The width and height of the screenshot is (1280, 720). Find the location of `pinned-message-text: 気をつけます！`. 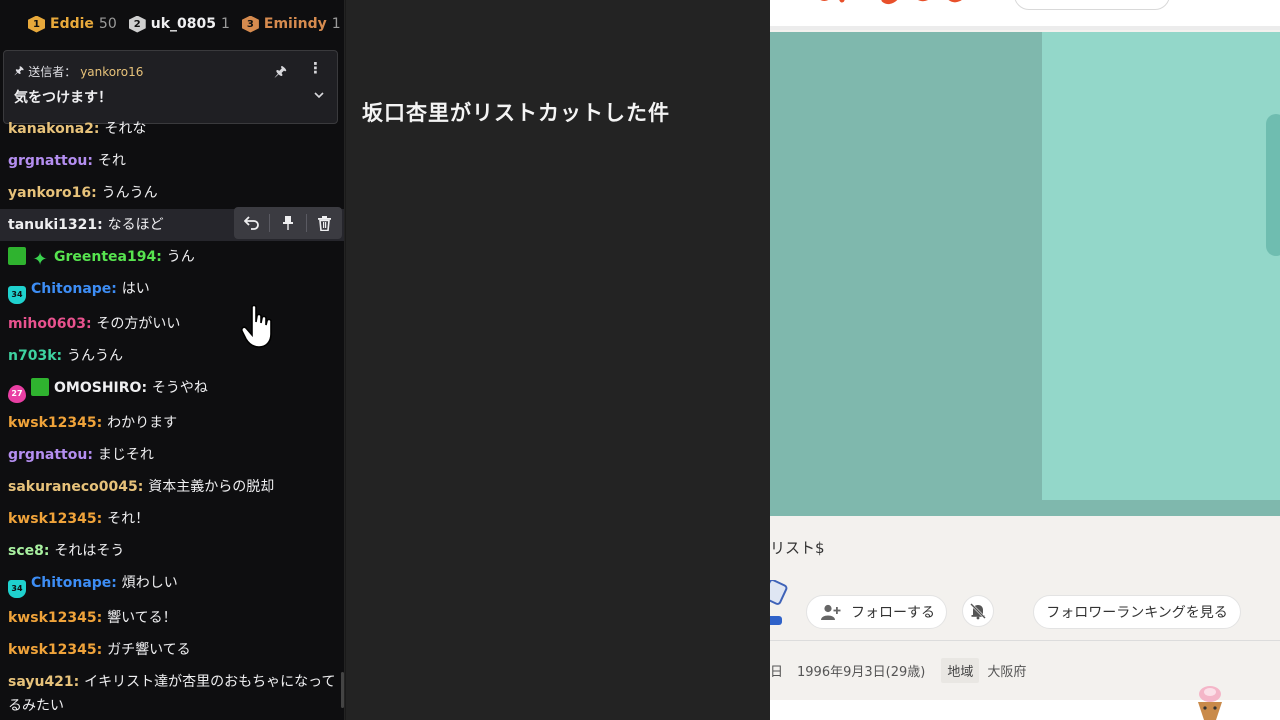

pinned-message-text: 気をつけます！ is located at coordinates (63, 98).